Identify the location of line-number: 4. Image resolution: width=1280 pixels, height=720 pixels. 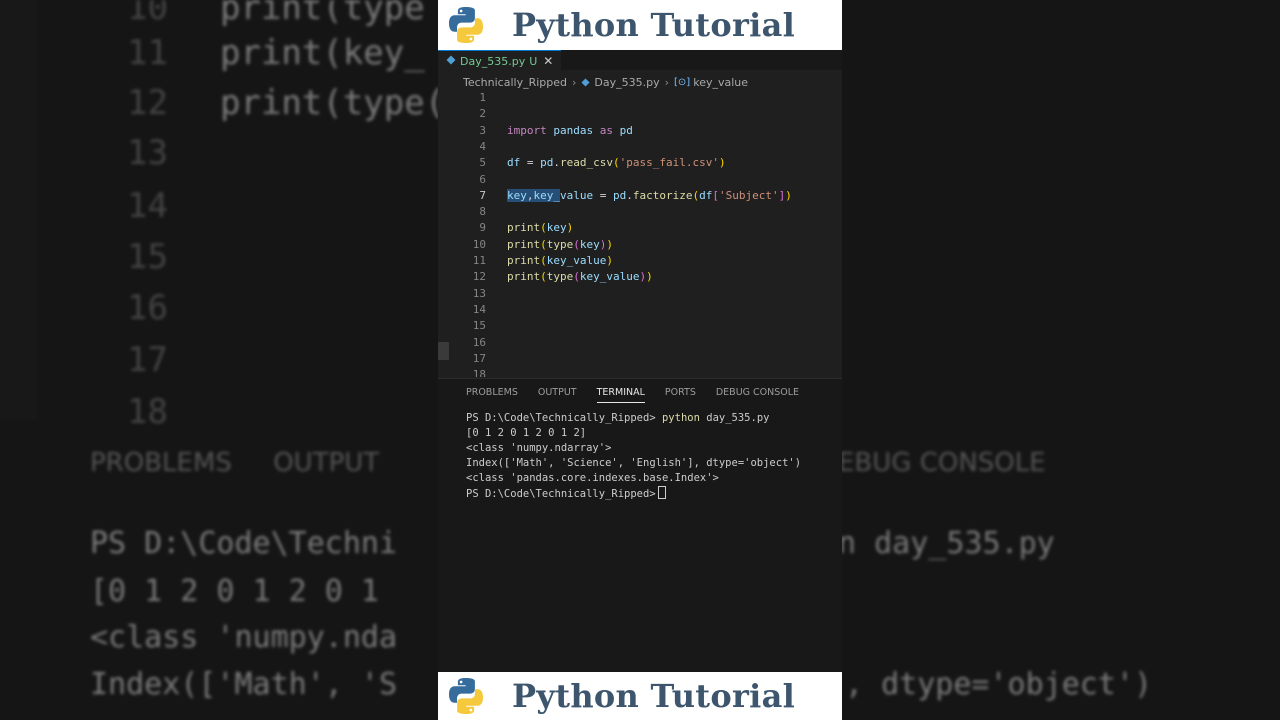
(482, 146).